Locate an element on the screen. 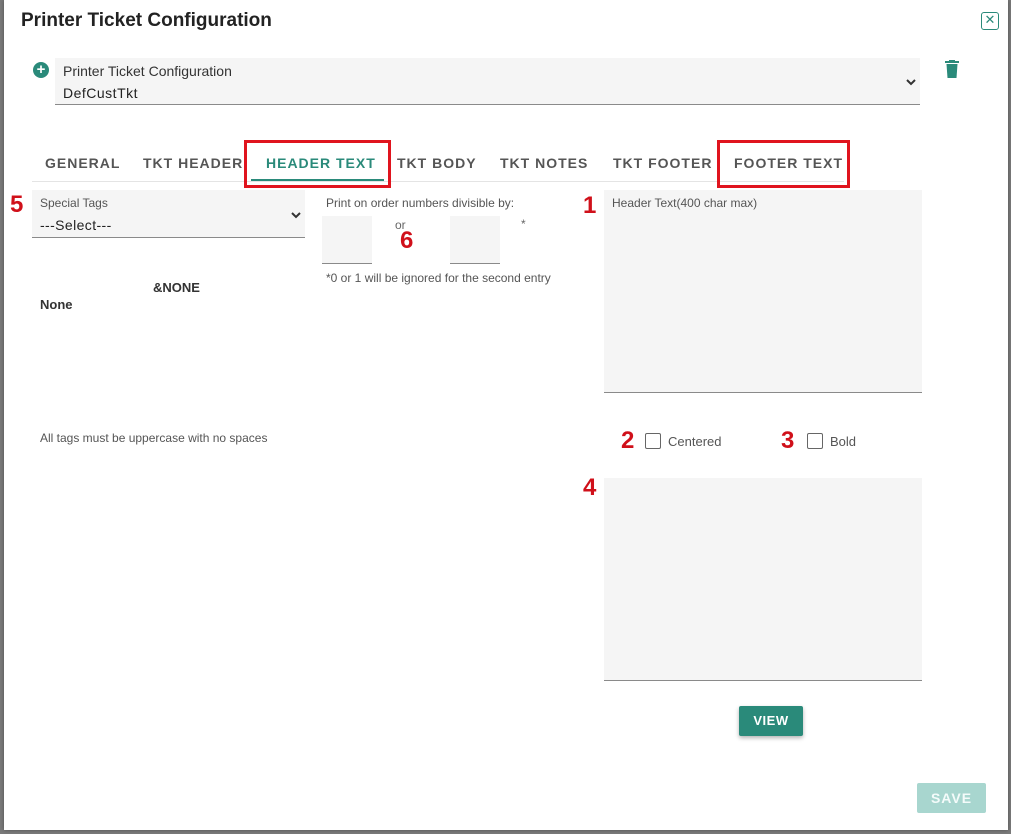 This screenshot has width=1011, height=834. config-select: Printer Ticket Configuration DefCustTkt is located at coordinates (487, 81).